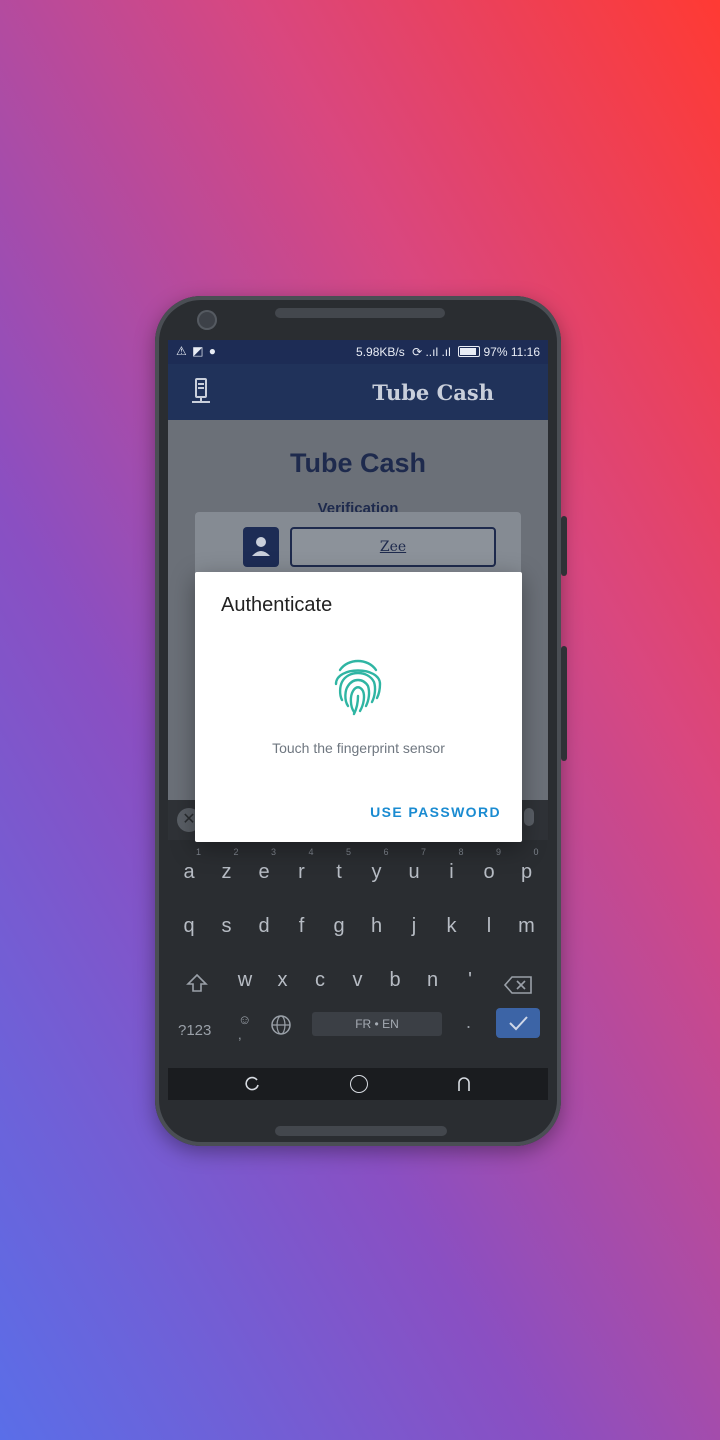  Describe the element at coordinates (498, 852) in the screenshot. I see `key-hint: 9` at that location.